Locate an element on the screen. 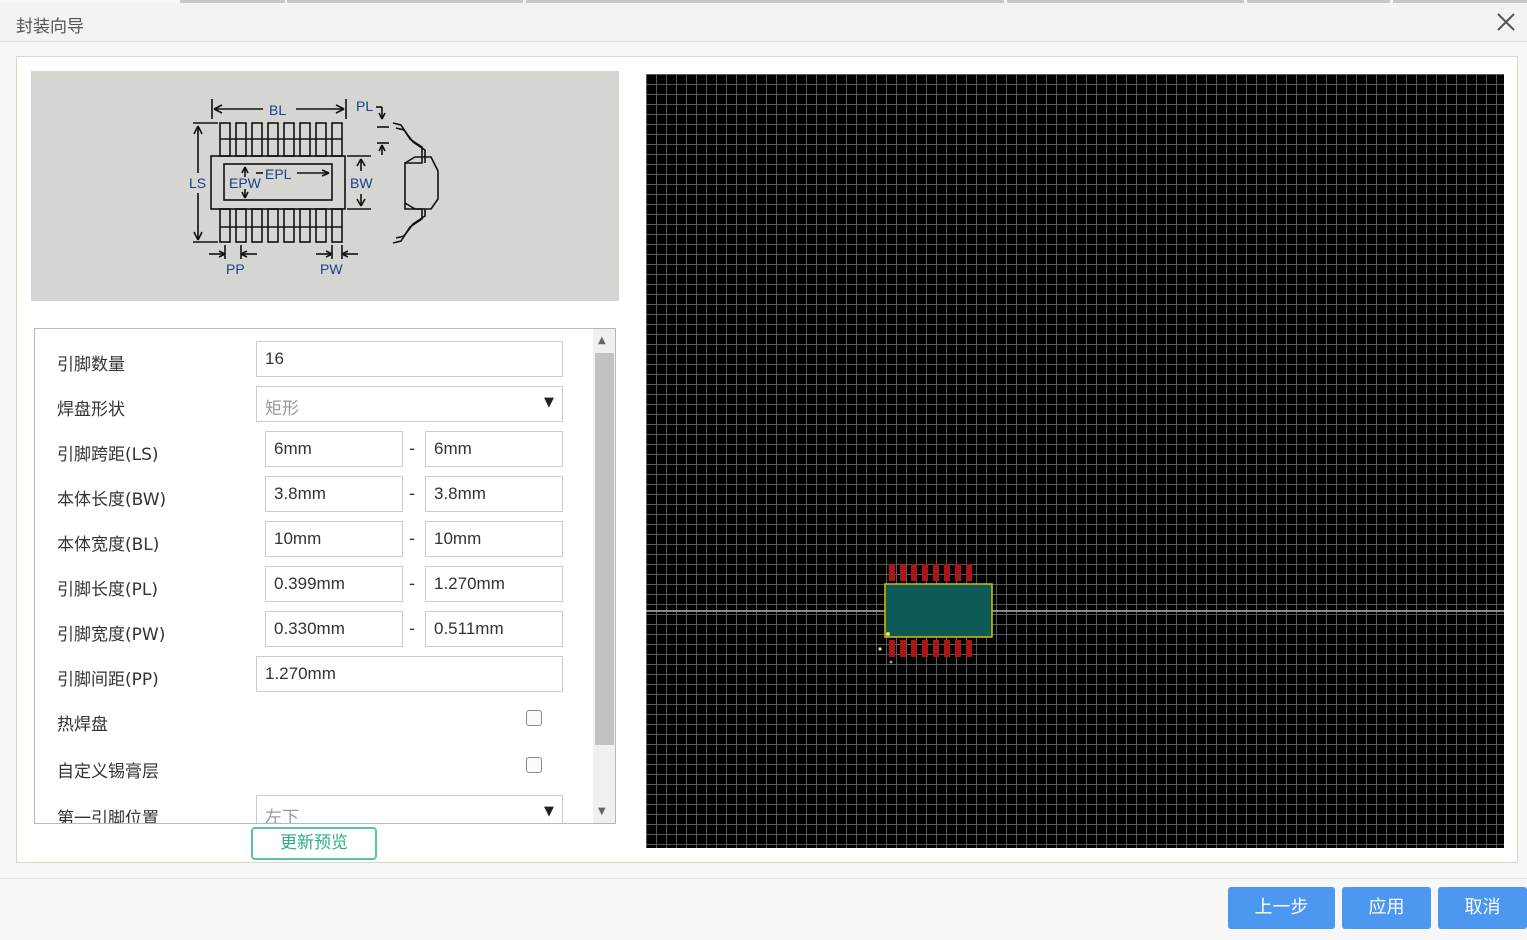 This screenshot has width=1527, height=940. pad-shape-label: 焊盘形状 is located at coordinates (91, 410).